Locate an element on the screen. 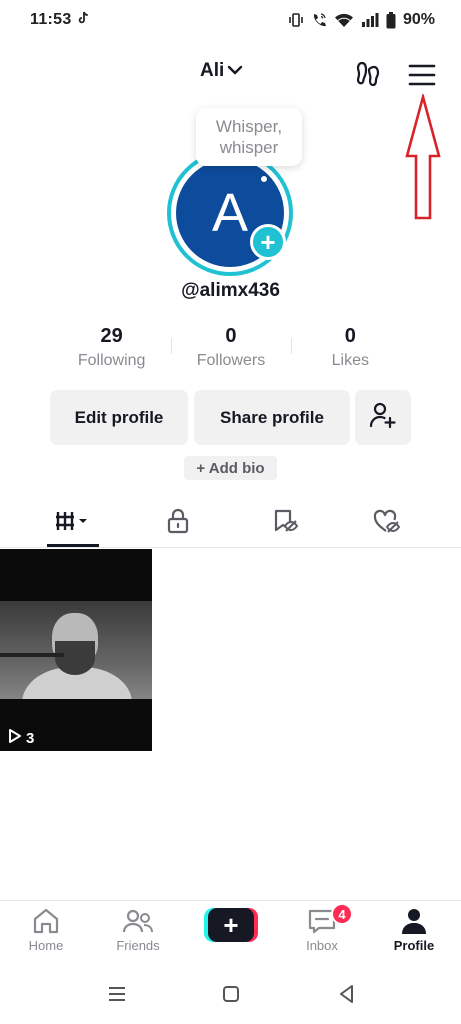  stat-following: 29 Following is located at coordinates (111, 350).